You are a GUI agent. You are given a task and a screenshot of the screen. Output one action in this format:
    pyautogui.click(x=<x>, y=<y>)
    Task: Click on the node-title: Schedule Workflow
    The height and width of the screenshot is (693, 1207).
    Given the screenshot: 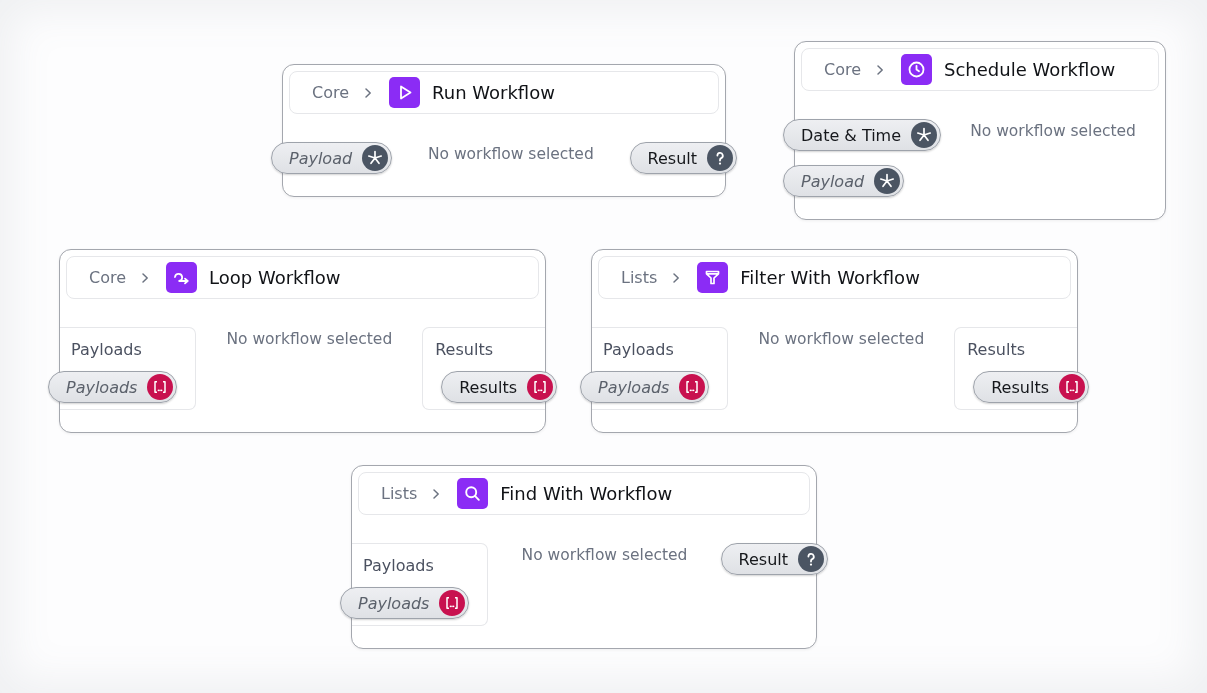 What is the action you would take?
    pyautogui.click(x=1030, y=69)
    